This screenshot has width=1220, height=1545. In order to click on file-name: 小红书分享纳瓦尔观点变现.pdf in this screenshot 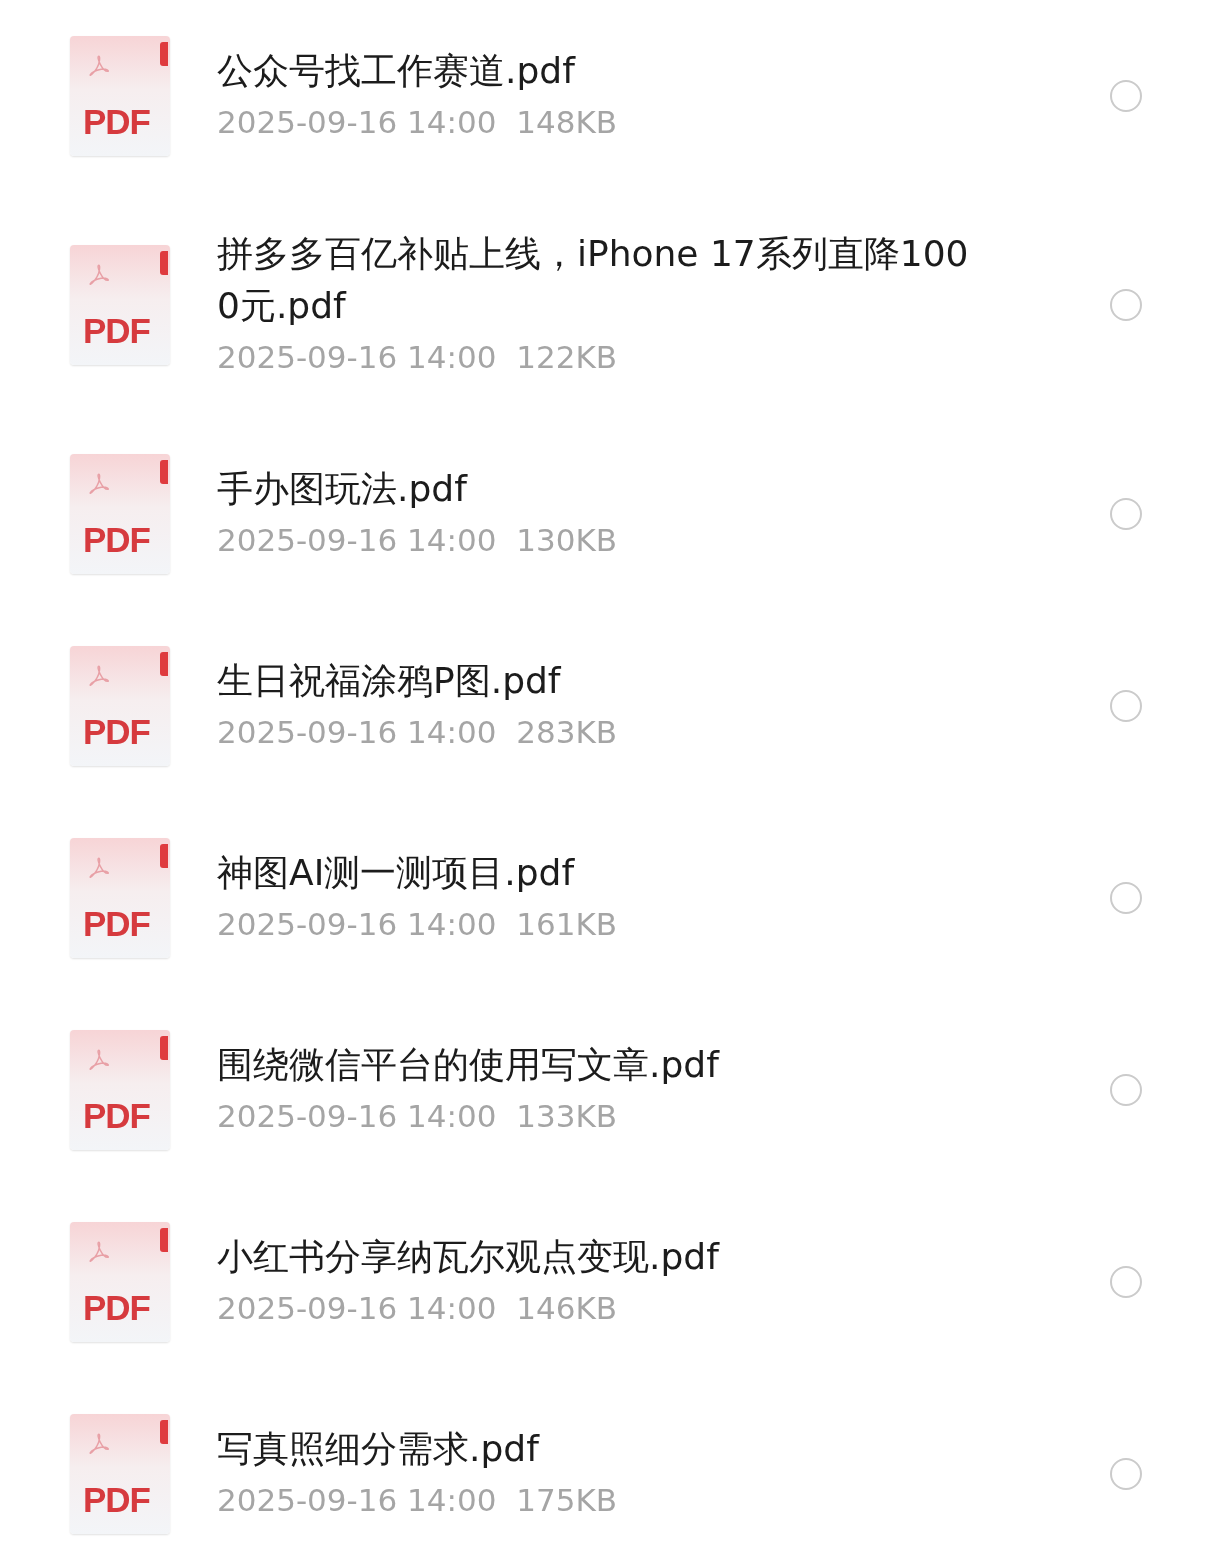, I will do `click(469, 1257)`.